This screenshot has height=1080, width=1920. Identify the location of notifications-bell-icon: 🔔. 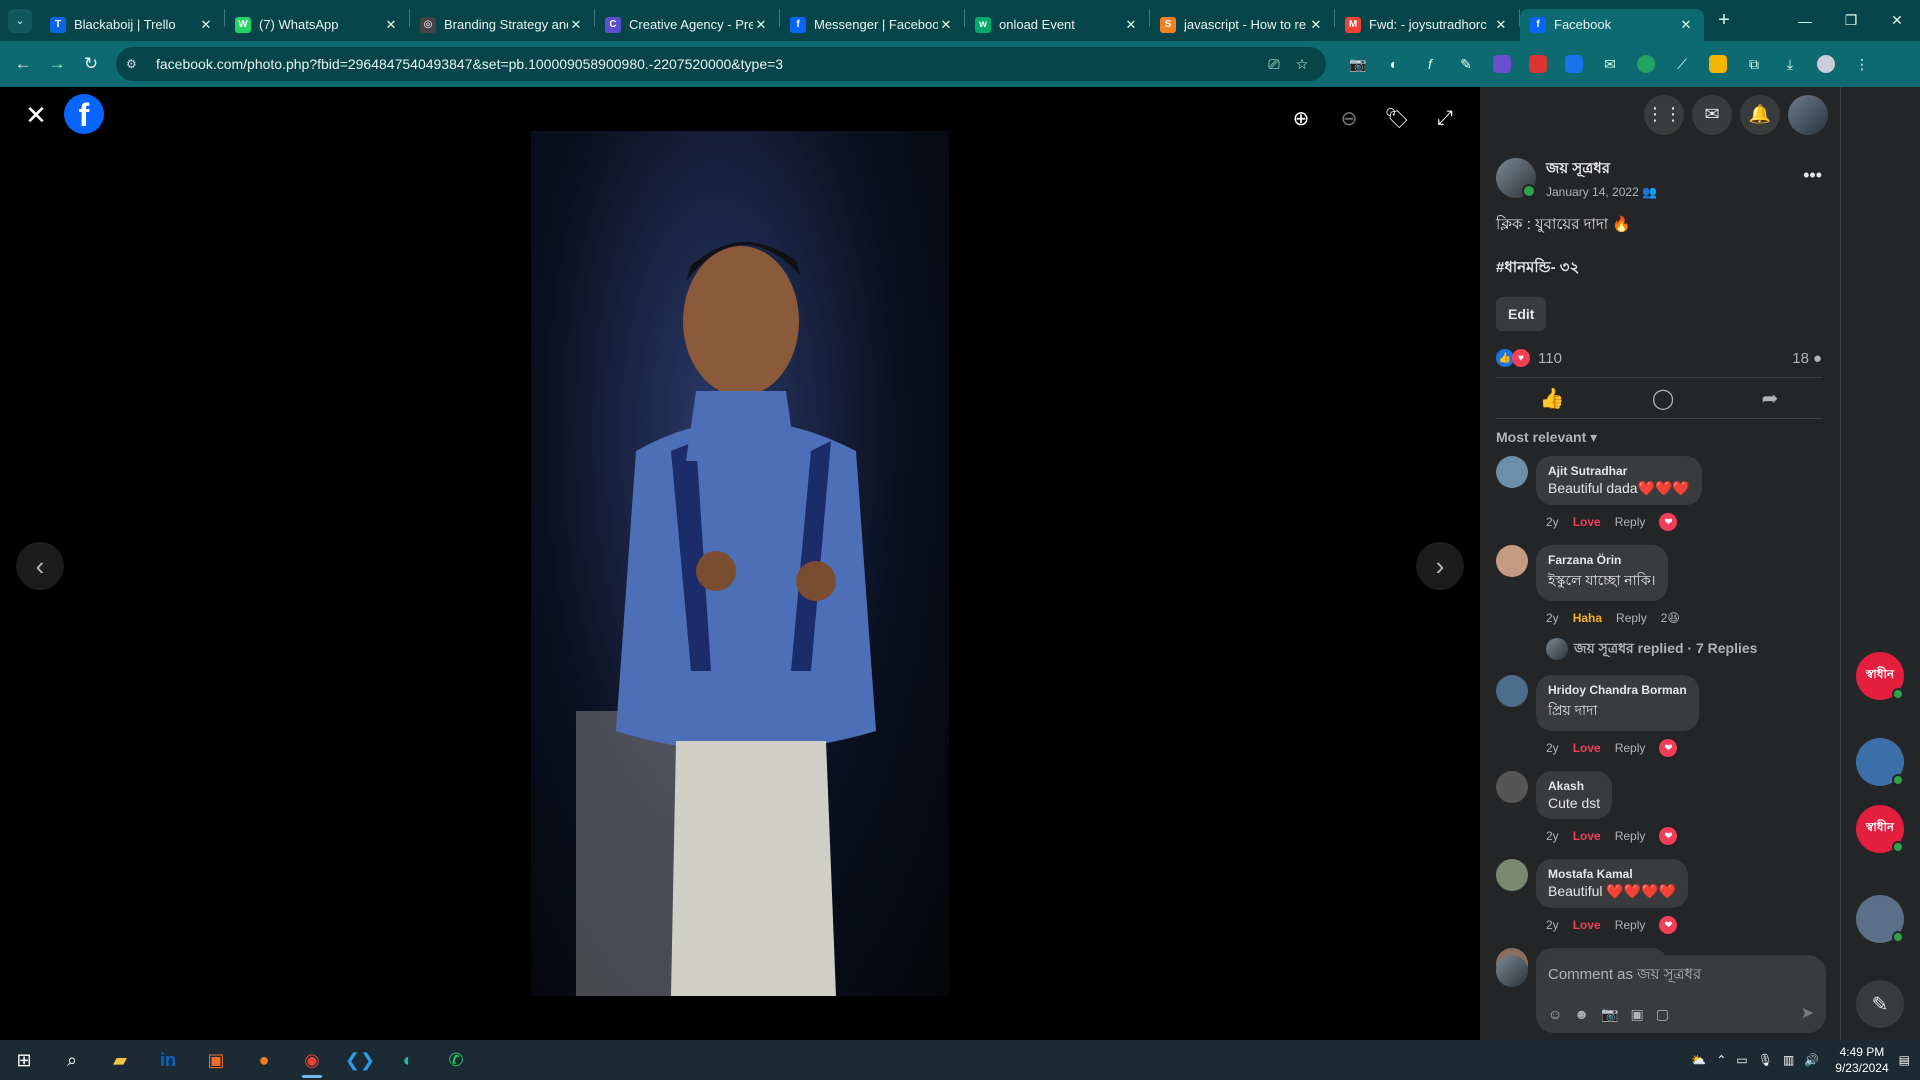
(1760, 114).